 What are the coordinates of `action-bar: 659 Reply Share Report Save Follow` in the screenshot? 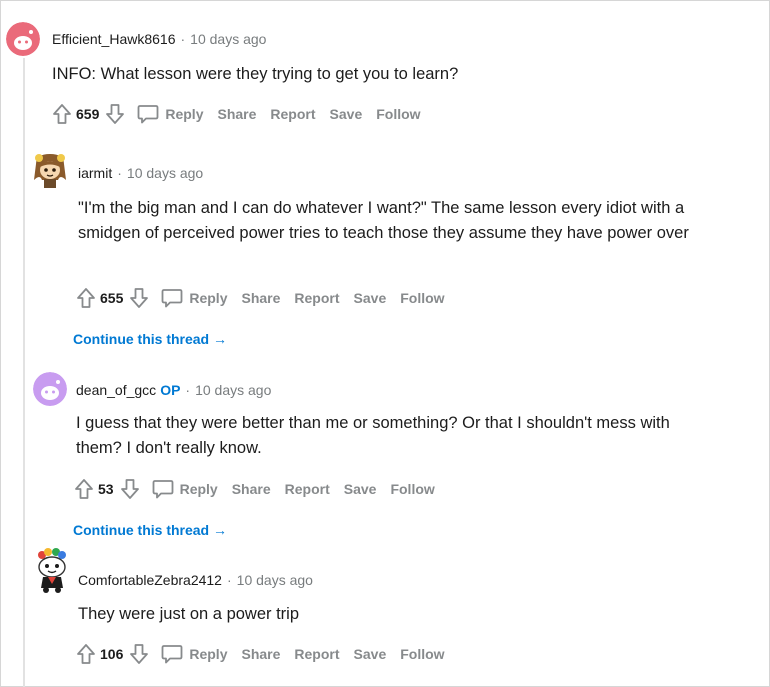 It's located at (236, 114).